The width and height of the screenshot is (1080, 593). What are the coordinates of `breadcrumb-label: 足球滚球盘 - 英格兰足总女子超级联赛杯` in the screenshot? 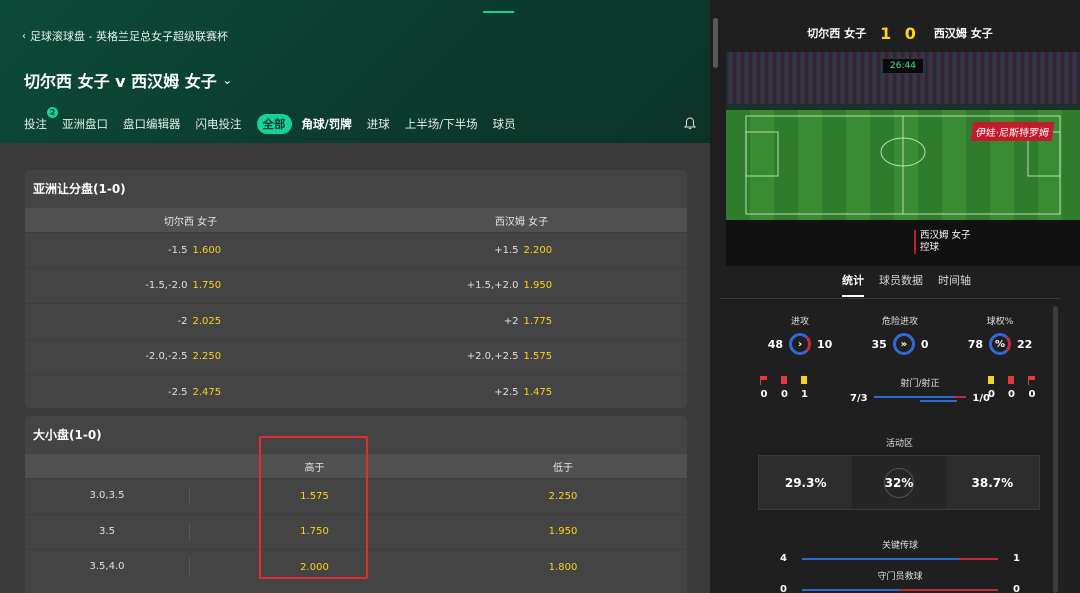 It's located at (129, 36).